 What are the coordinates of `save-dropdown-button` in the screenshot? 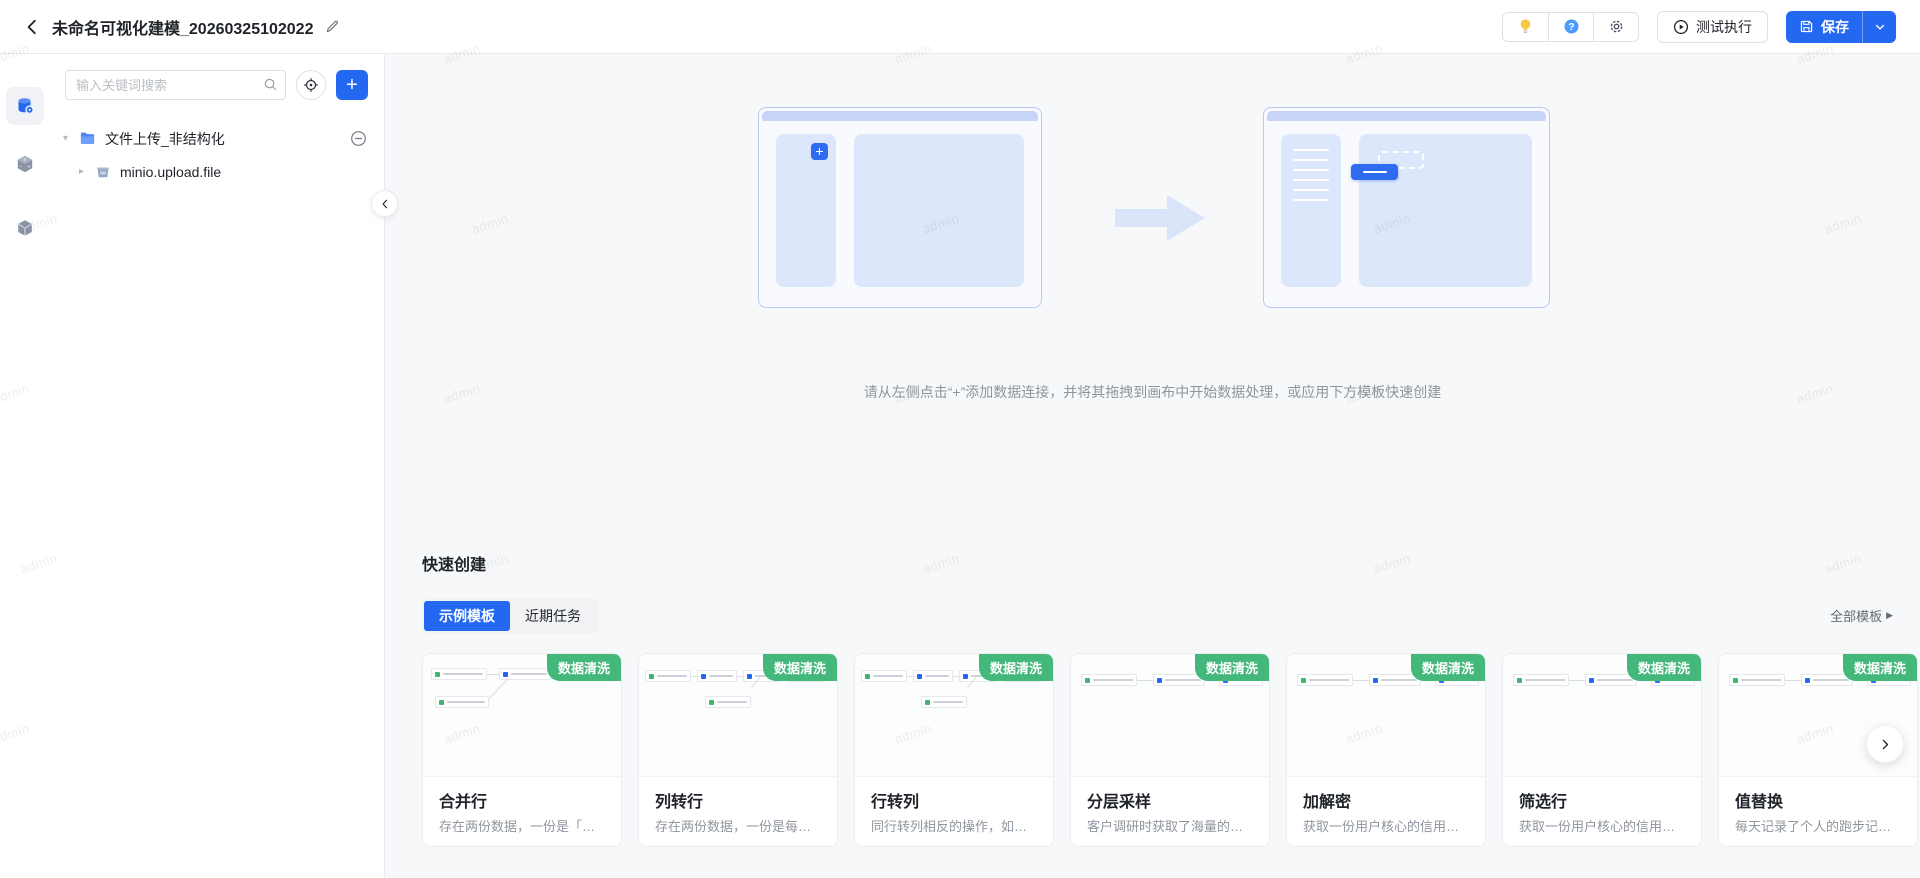 It's located at (1879, 26).